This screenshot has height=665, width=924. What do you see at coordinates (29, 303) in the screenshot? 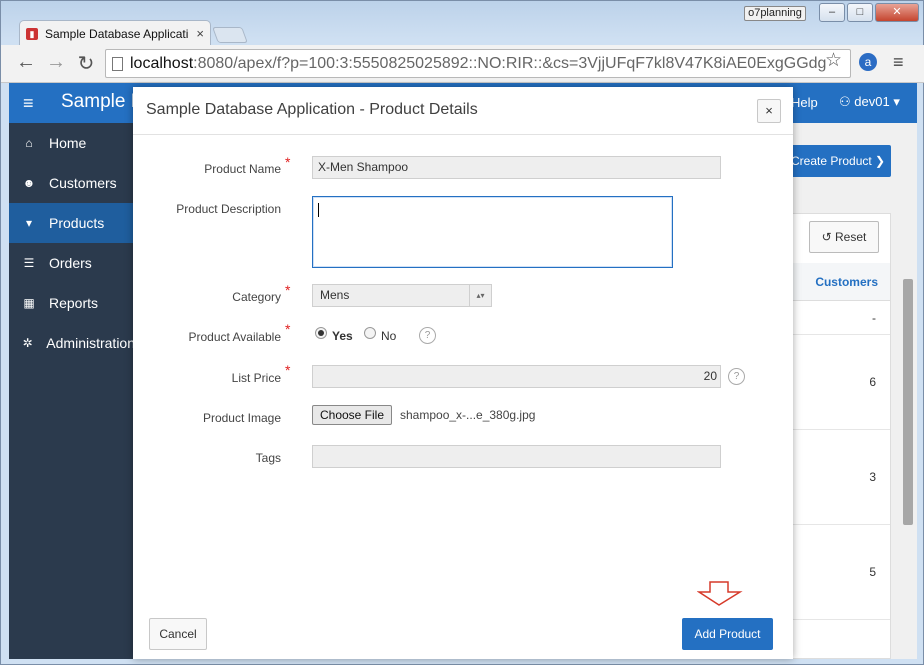
I see `table-icon: ▦` at bounding box center [29, 303].